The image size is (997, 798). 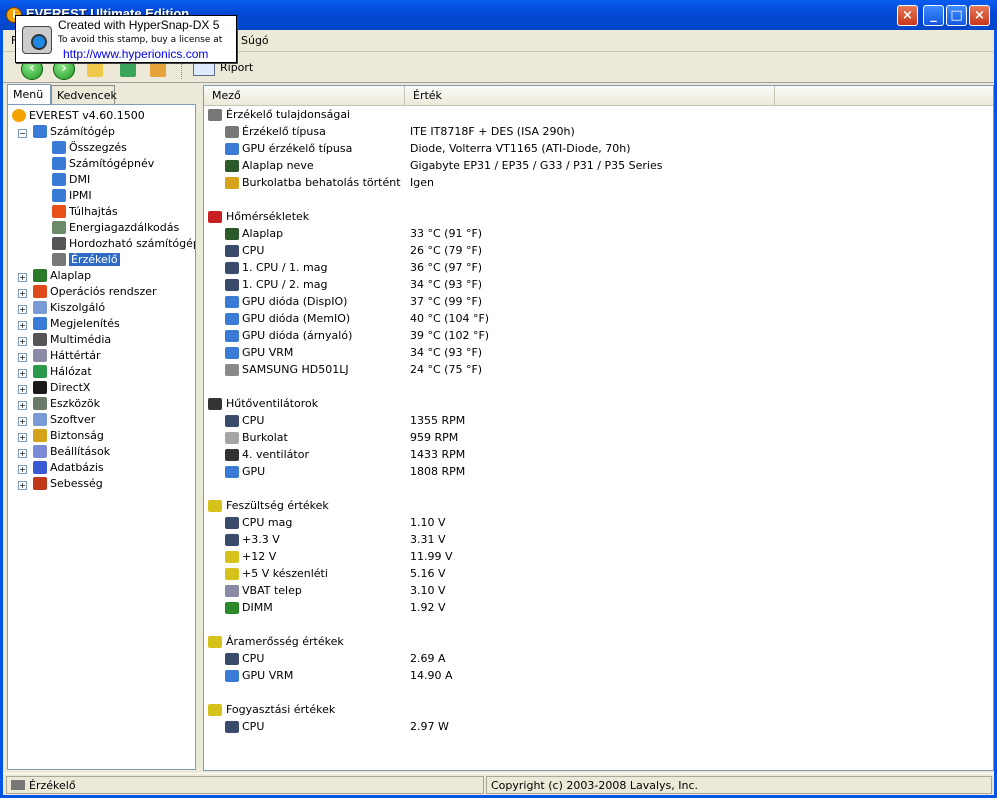 What do you see at coordinates (598, 523) in the screenshot?
I see `detail-row: CPU mag 1.10 V` at bounding box center [598, 523].